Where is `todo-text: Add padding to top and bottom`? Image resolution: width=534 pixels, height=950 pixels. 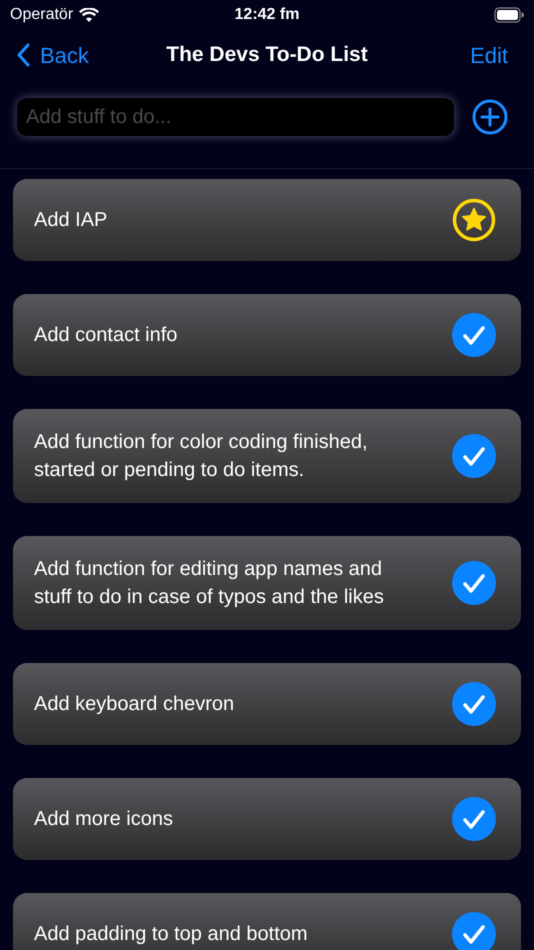
todo-text: Add padding to top and bottom is located at coordinates (171, 934).